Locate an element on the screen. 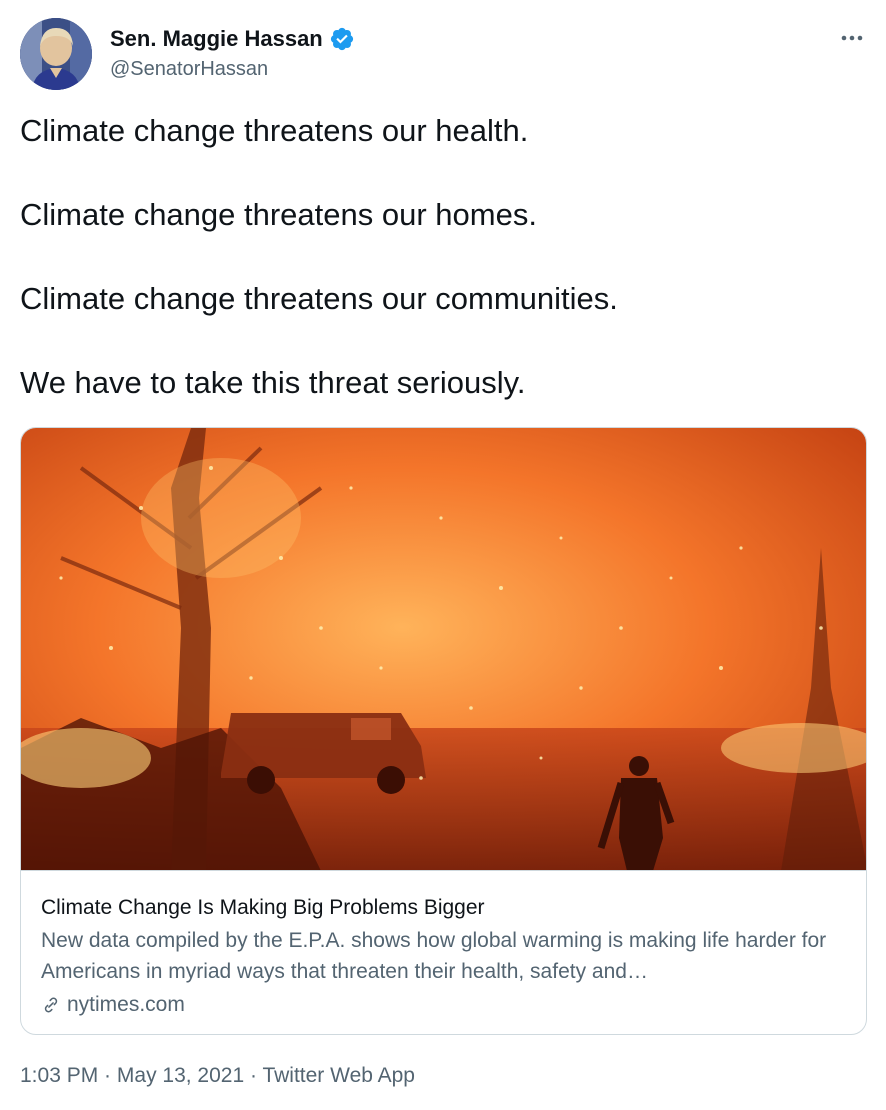  tweet-header: Sen. Maggie Hassan @SenatorHassan is located at coordinates (443, 54).